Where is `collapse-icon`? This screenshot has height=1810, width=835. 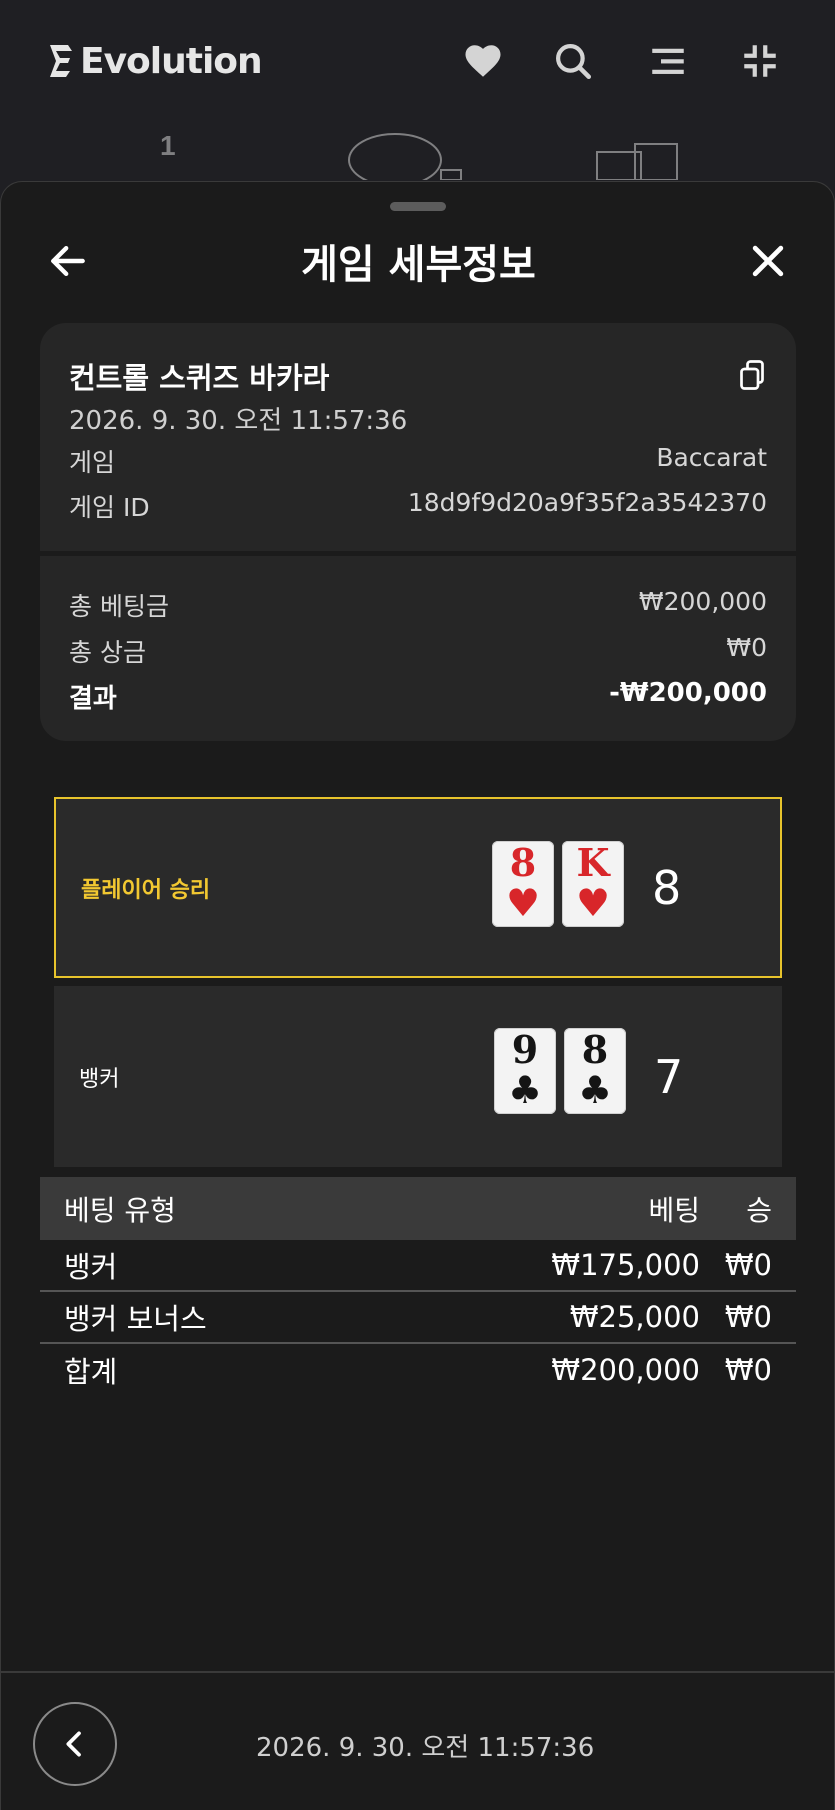
collapse-icon is located at coordinates (760, 61).